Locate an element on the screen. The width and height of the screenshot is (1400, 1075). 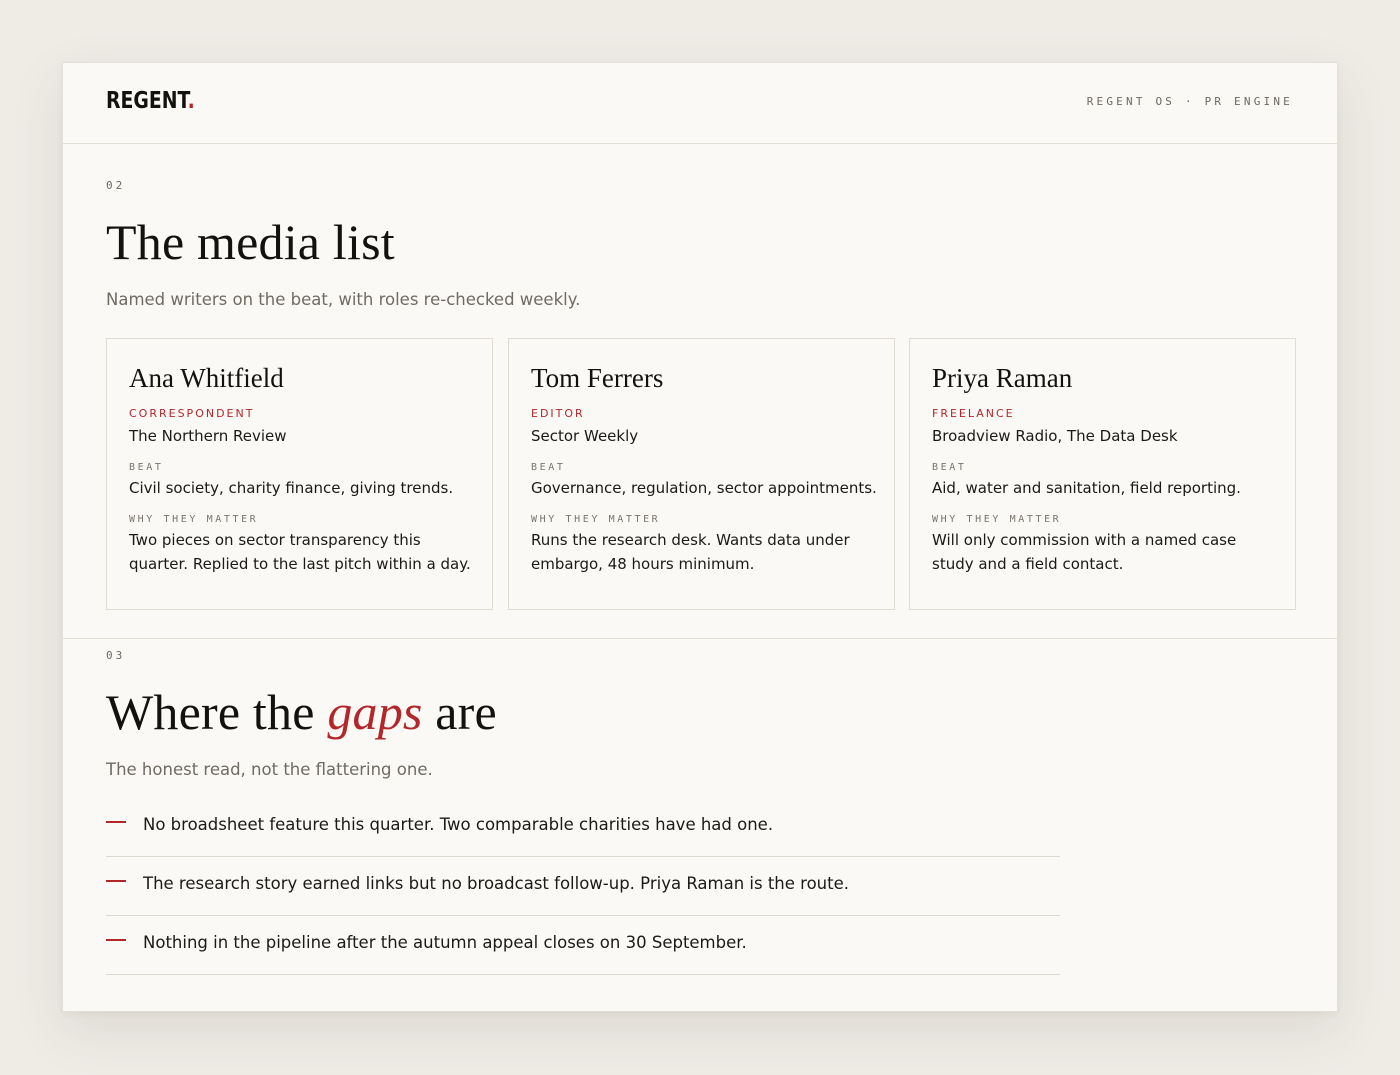
writer-name: Priya Raman is located at coordinates (1002, 378).